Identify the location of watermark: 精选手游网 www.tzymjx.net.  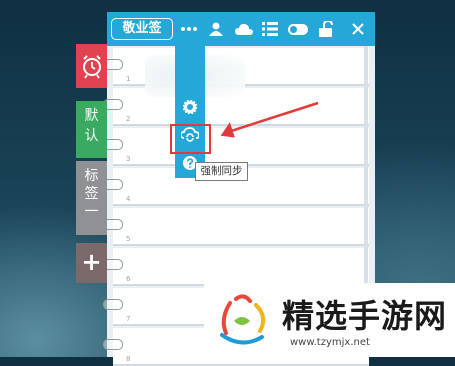
(329, 320).